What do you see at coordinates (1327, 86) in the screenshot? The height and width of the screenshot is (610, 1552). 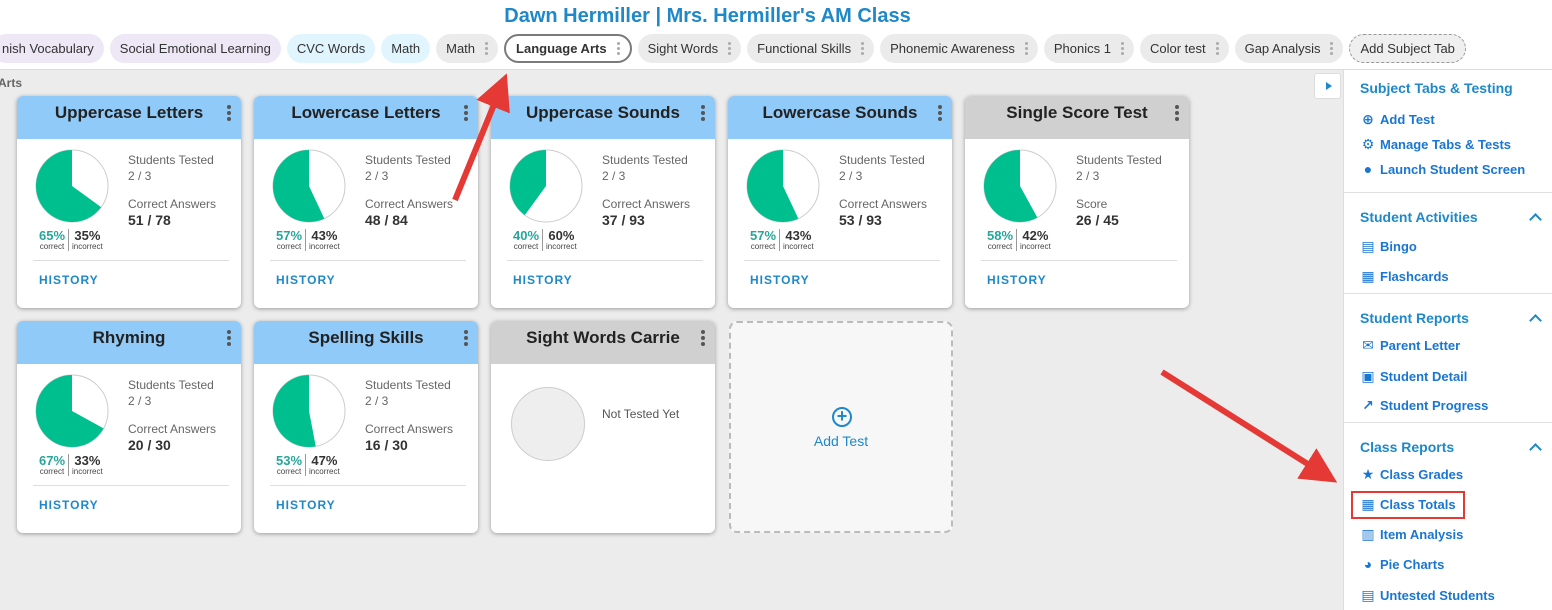 I see `sidebar-toggle-button` at bounding box center [1327, 86].